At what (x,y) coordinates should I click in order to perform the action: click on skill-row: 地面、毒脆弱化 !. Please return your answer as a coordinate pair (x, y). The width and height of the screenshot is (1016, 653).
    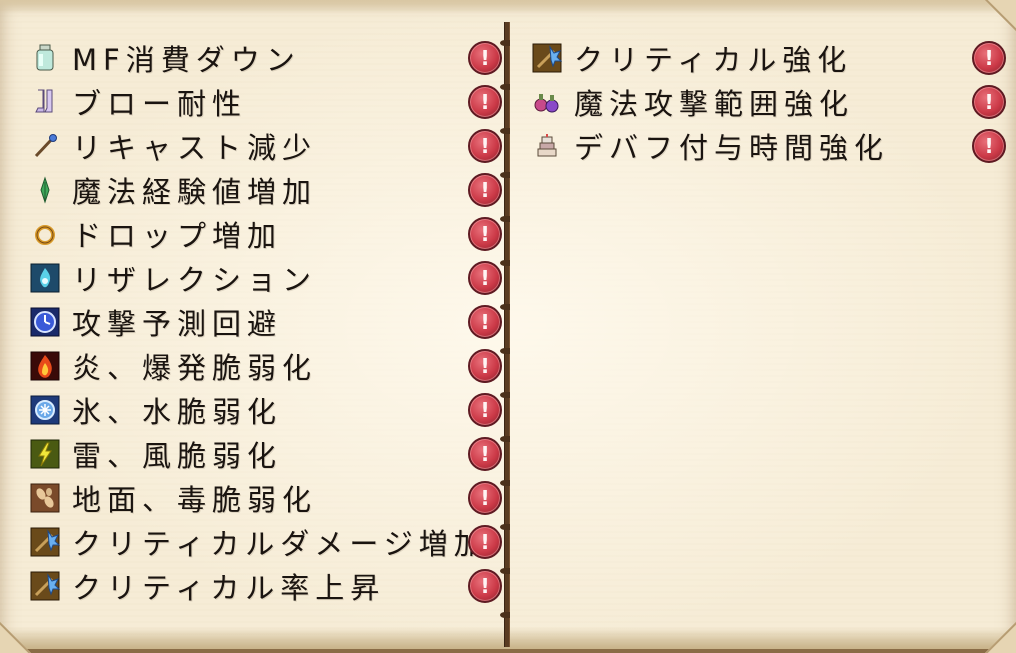
    Looking at the image, I should click on (266, 498).